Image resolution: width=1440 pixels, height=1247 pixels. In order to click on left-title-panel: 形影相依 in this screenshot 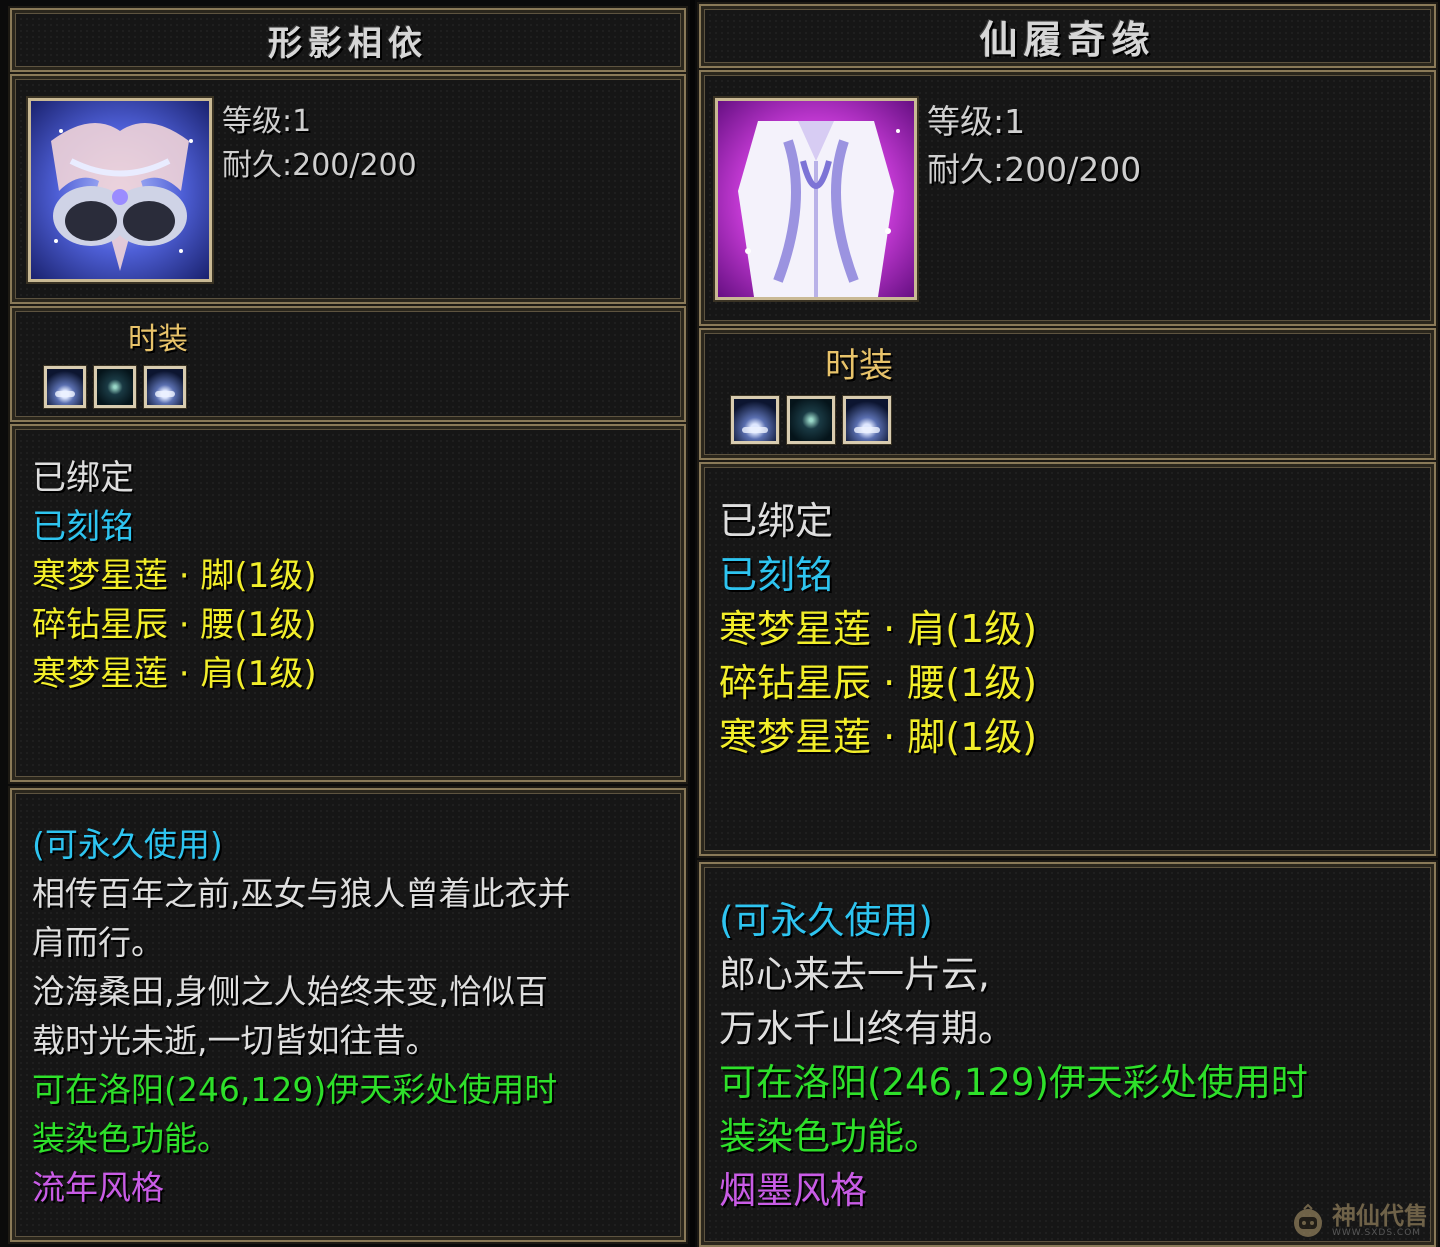, I will do `click(348, 40)`.